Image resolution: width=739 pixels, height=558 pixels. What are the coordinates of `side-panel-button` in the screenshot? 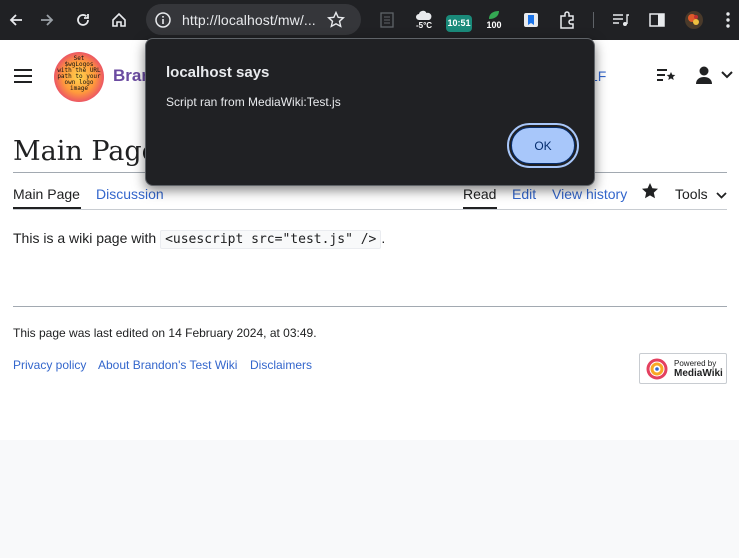 It's located at (657, 20).